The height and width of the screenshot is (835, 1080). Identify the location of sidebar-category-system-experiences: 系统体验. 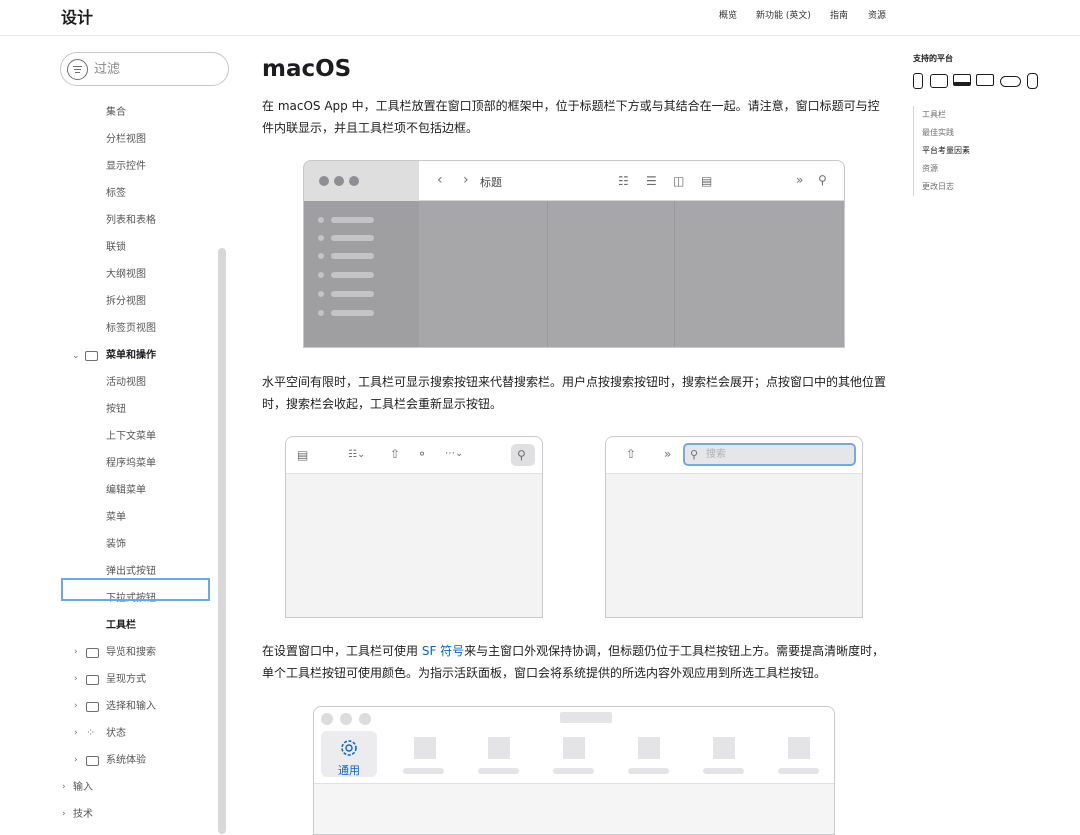
(126, 761).